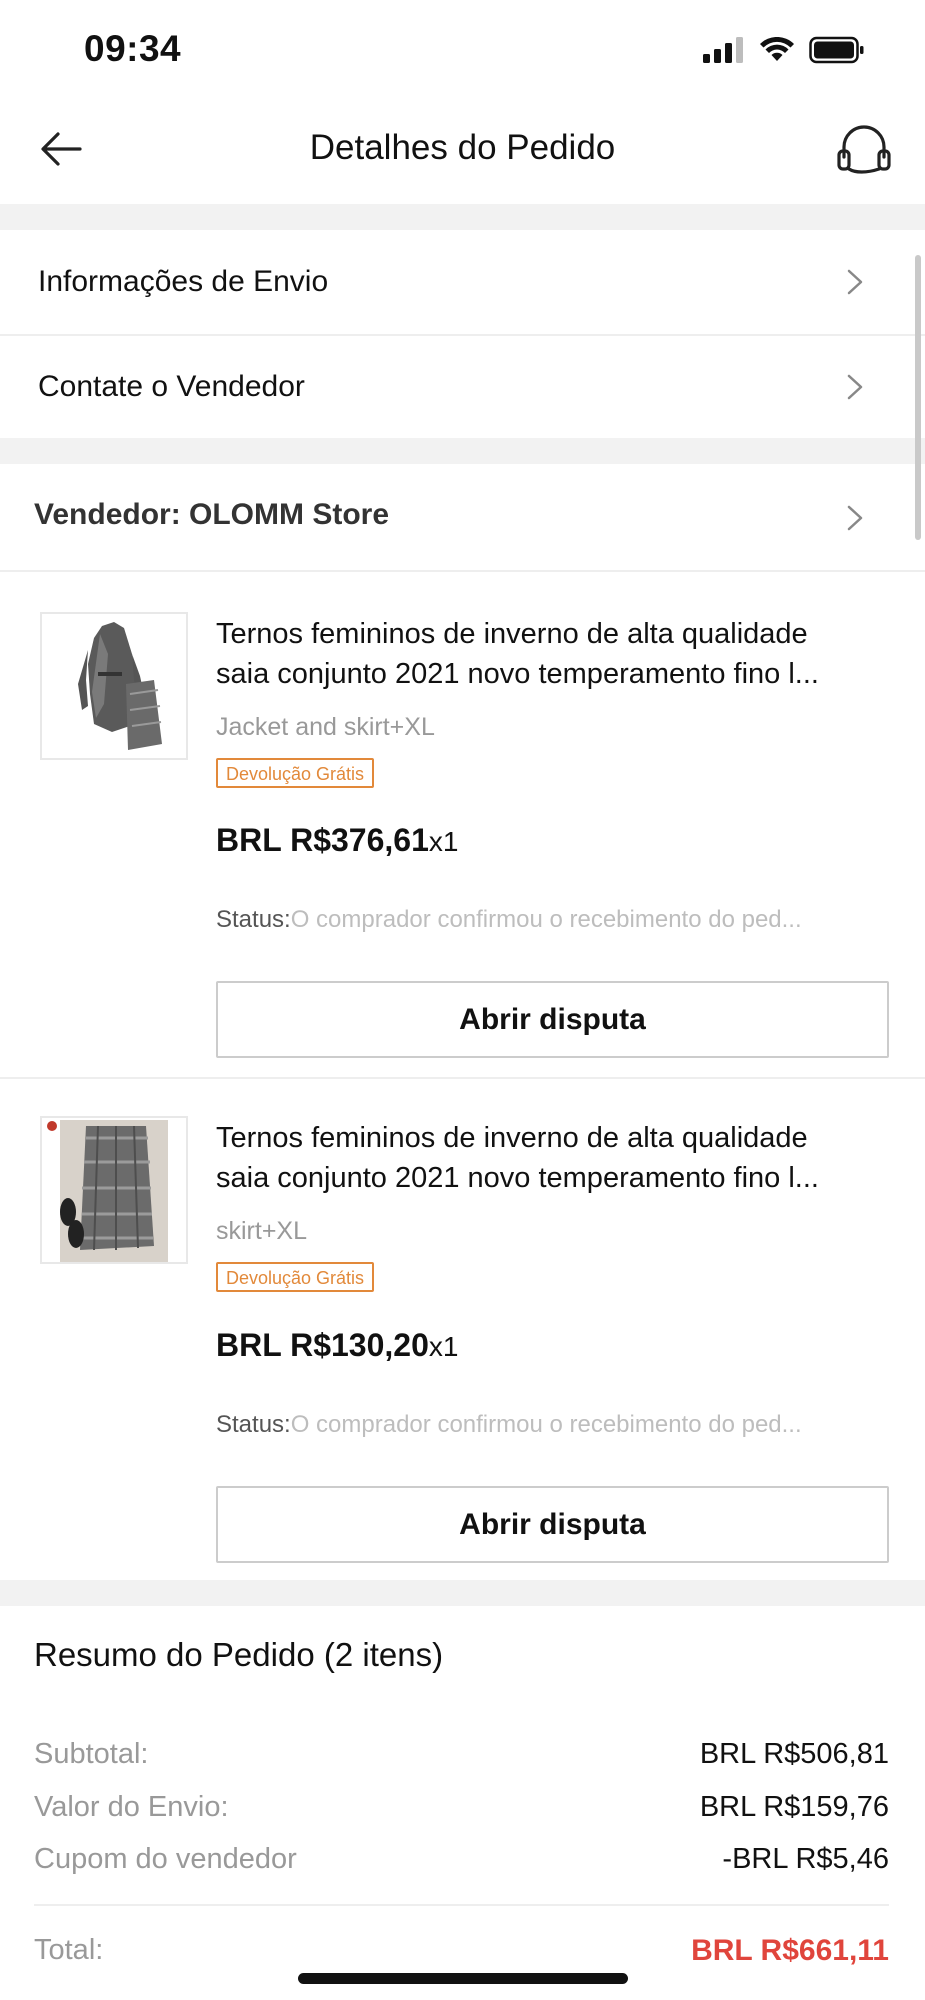 The image size is (925, 2000). I want to click on battery-icon, so click(836, 50).